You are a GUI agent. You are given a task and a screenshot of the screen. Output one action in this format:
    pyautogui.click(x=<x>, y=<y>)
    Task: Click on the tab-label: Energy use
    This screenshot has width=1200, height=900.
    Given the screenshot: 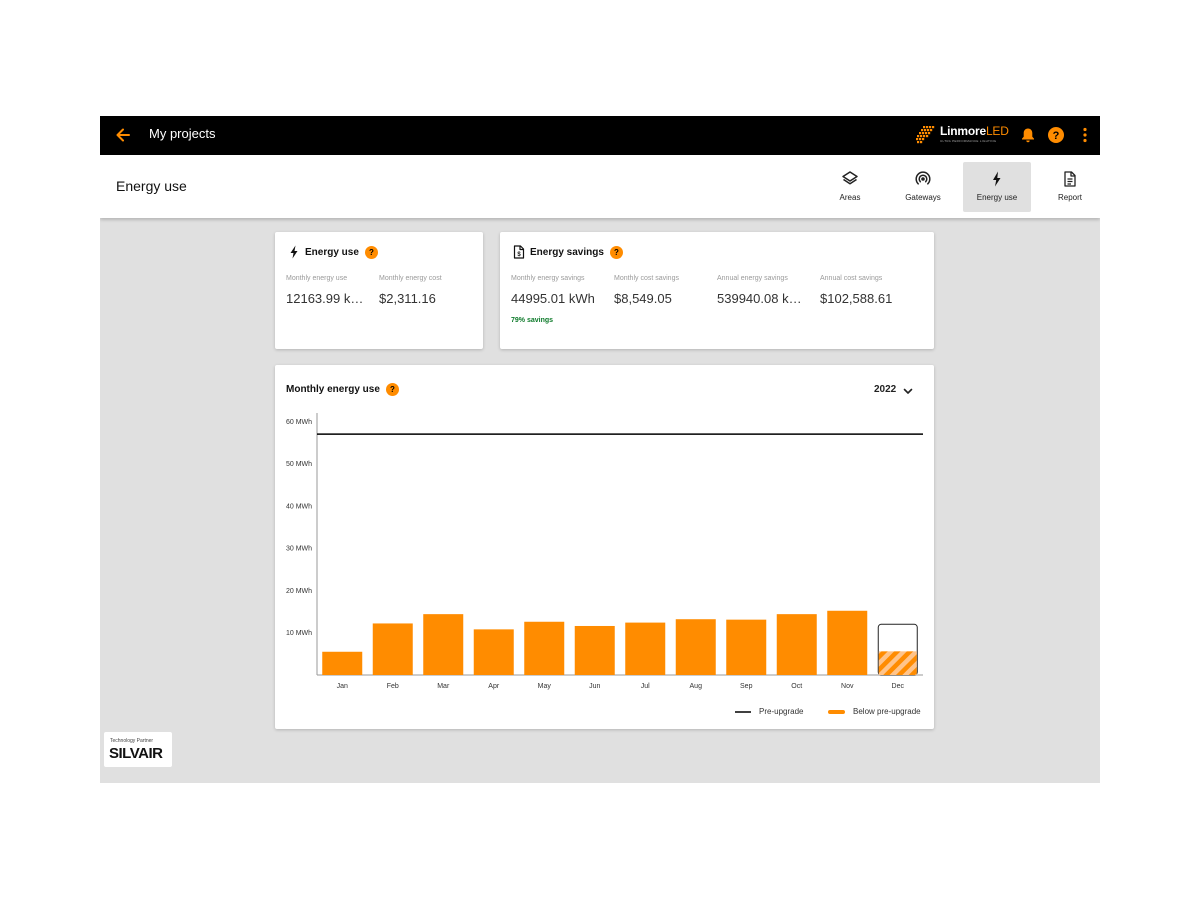 What is the action you would take?
    pyautogui.click(x=997, y=197)
    